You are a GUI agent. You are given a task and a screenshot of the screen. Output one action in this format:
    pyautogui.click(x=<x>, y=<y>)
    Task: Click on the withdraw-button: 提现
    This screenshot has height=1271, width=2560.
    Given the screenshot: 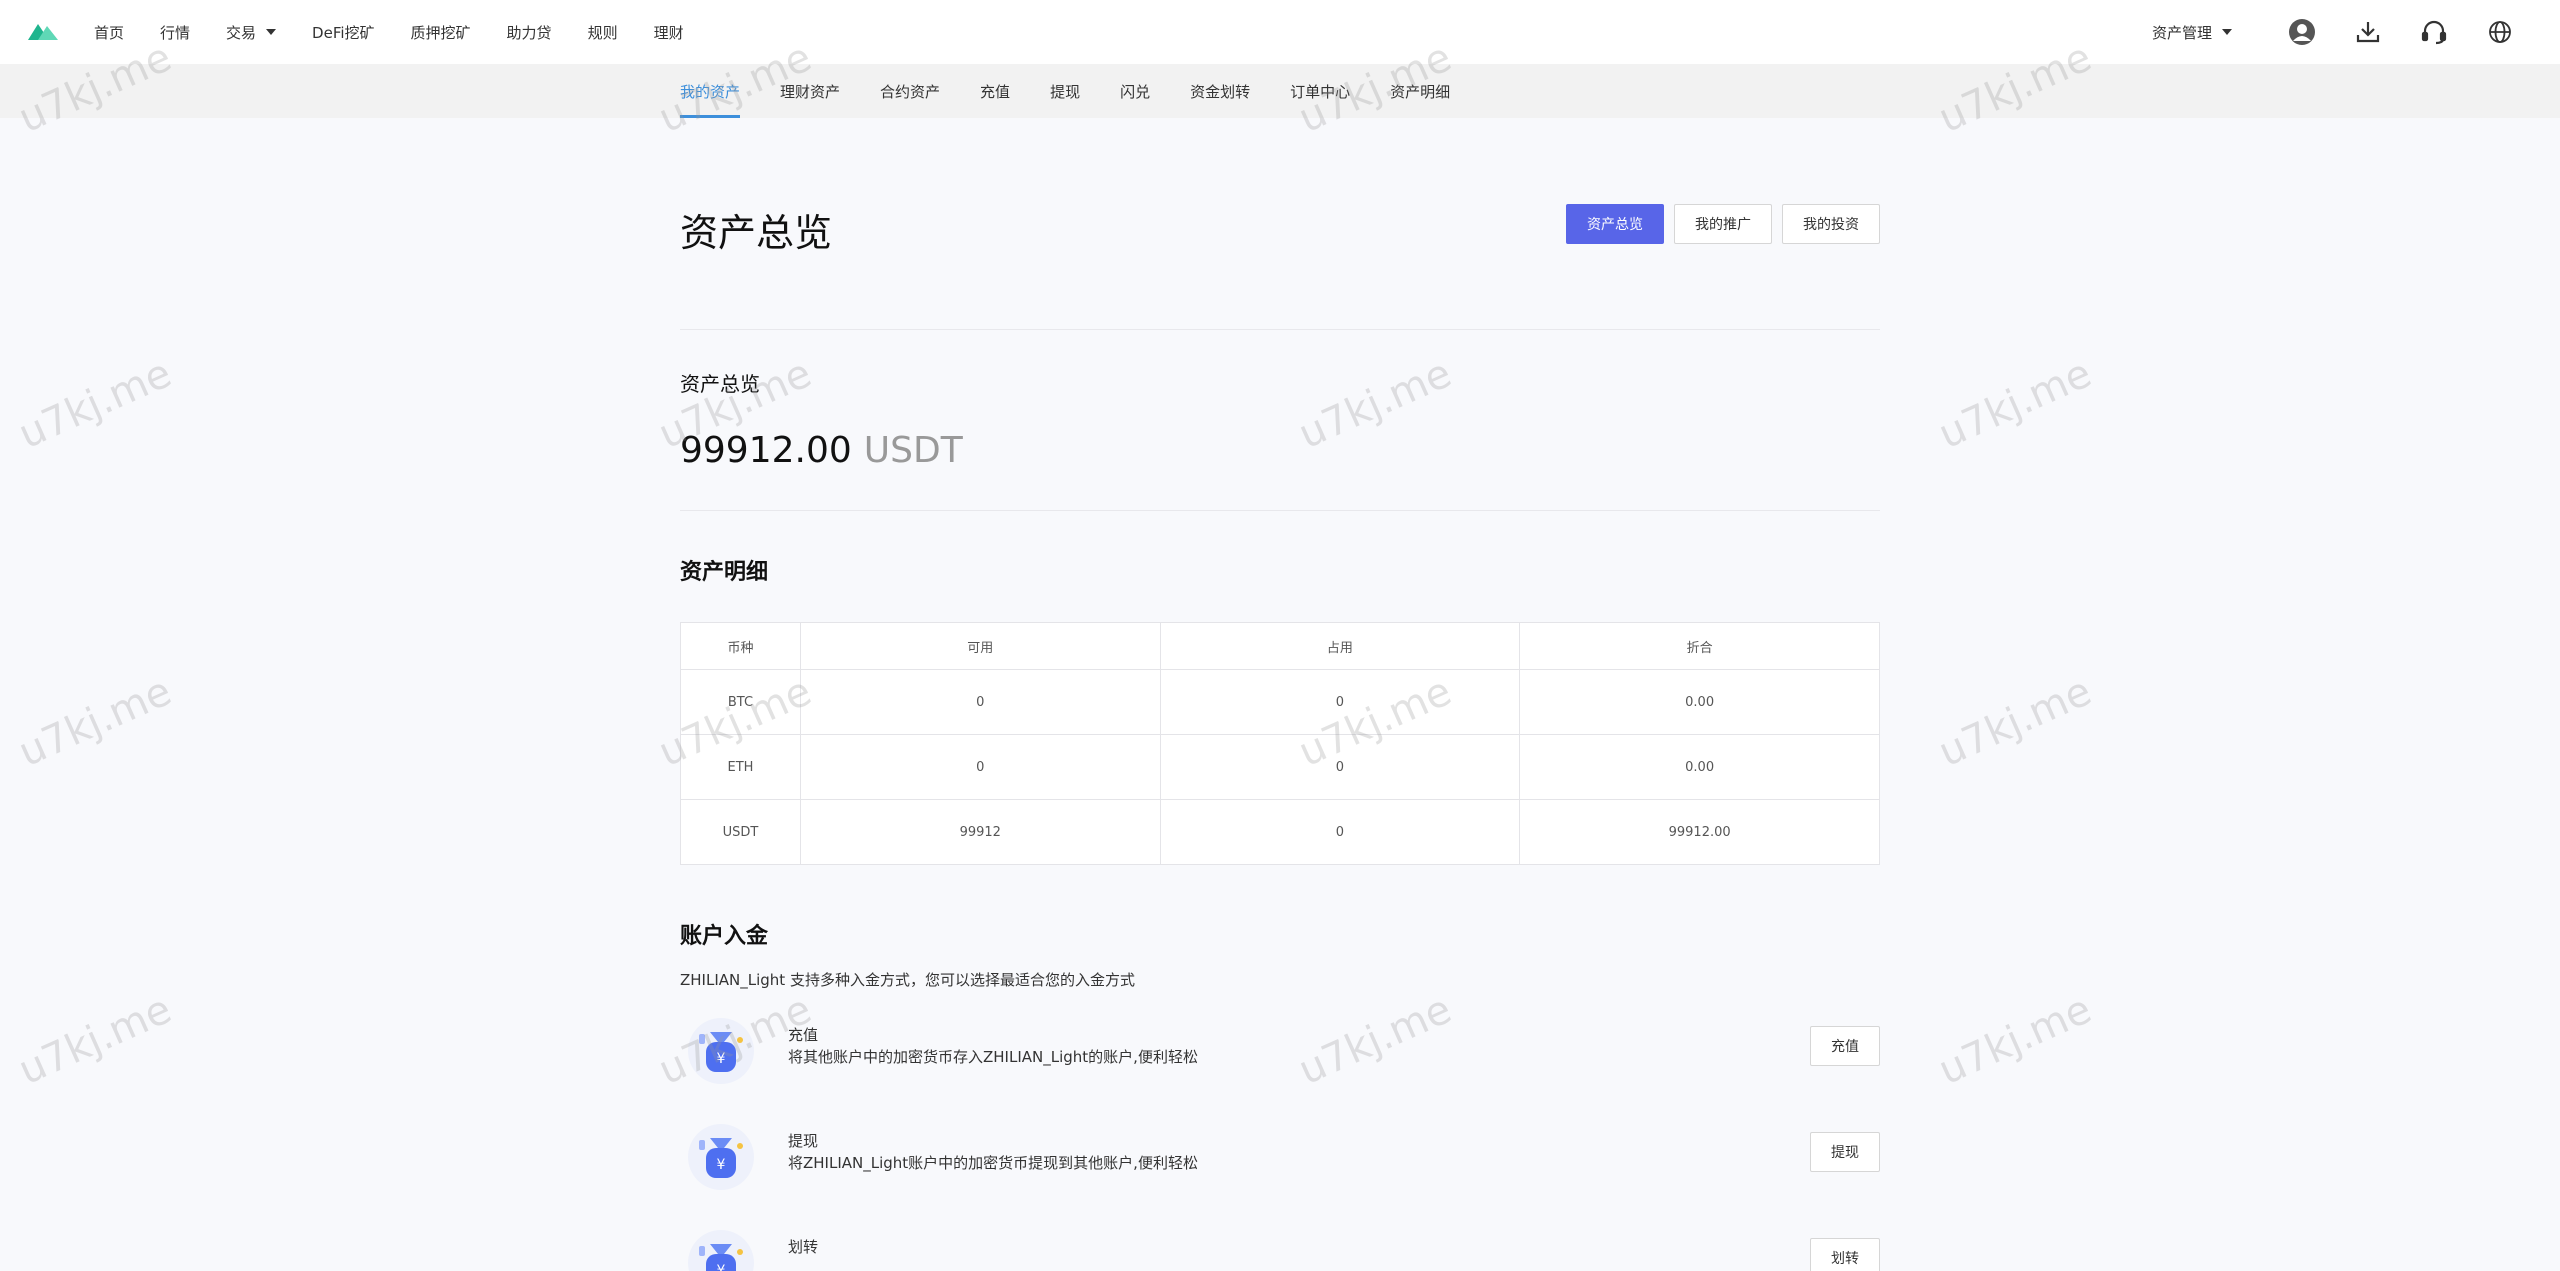 What is the action you would take?
    pyautogui.click(x=1845, y=1152)
    